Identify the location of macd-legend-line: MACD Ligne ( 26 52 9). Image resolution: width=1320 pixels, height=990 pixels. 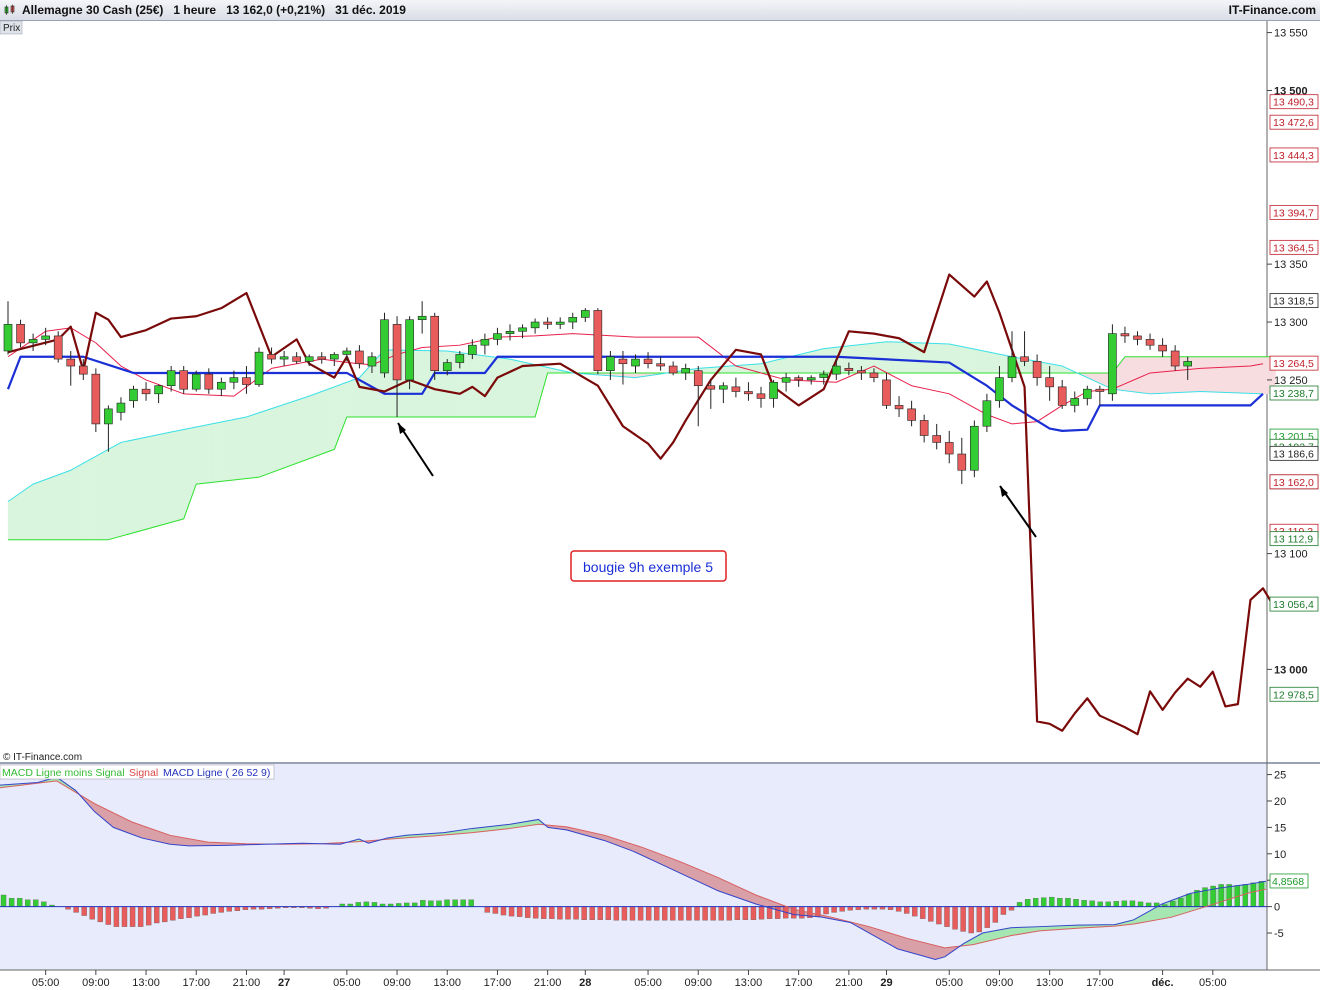
(216, 773).